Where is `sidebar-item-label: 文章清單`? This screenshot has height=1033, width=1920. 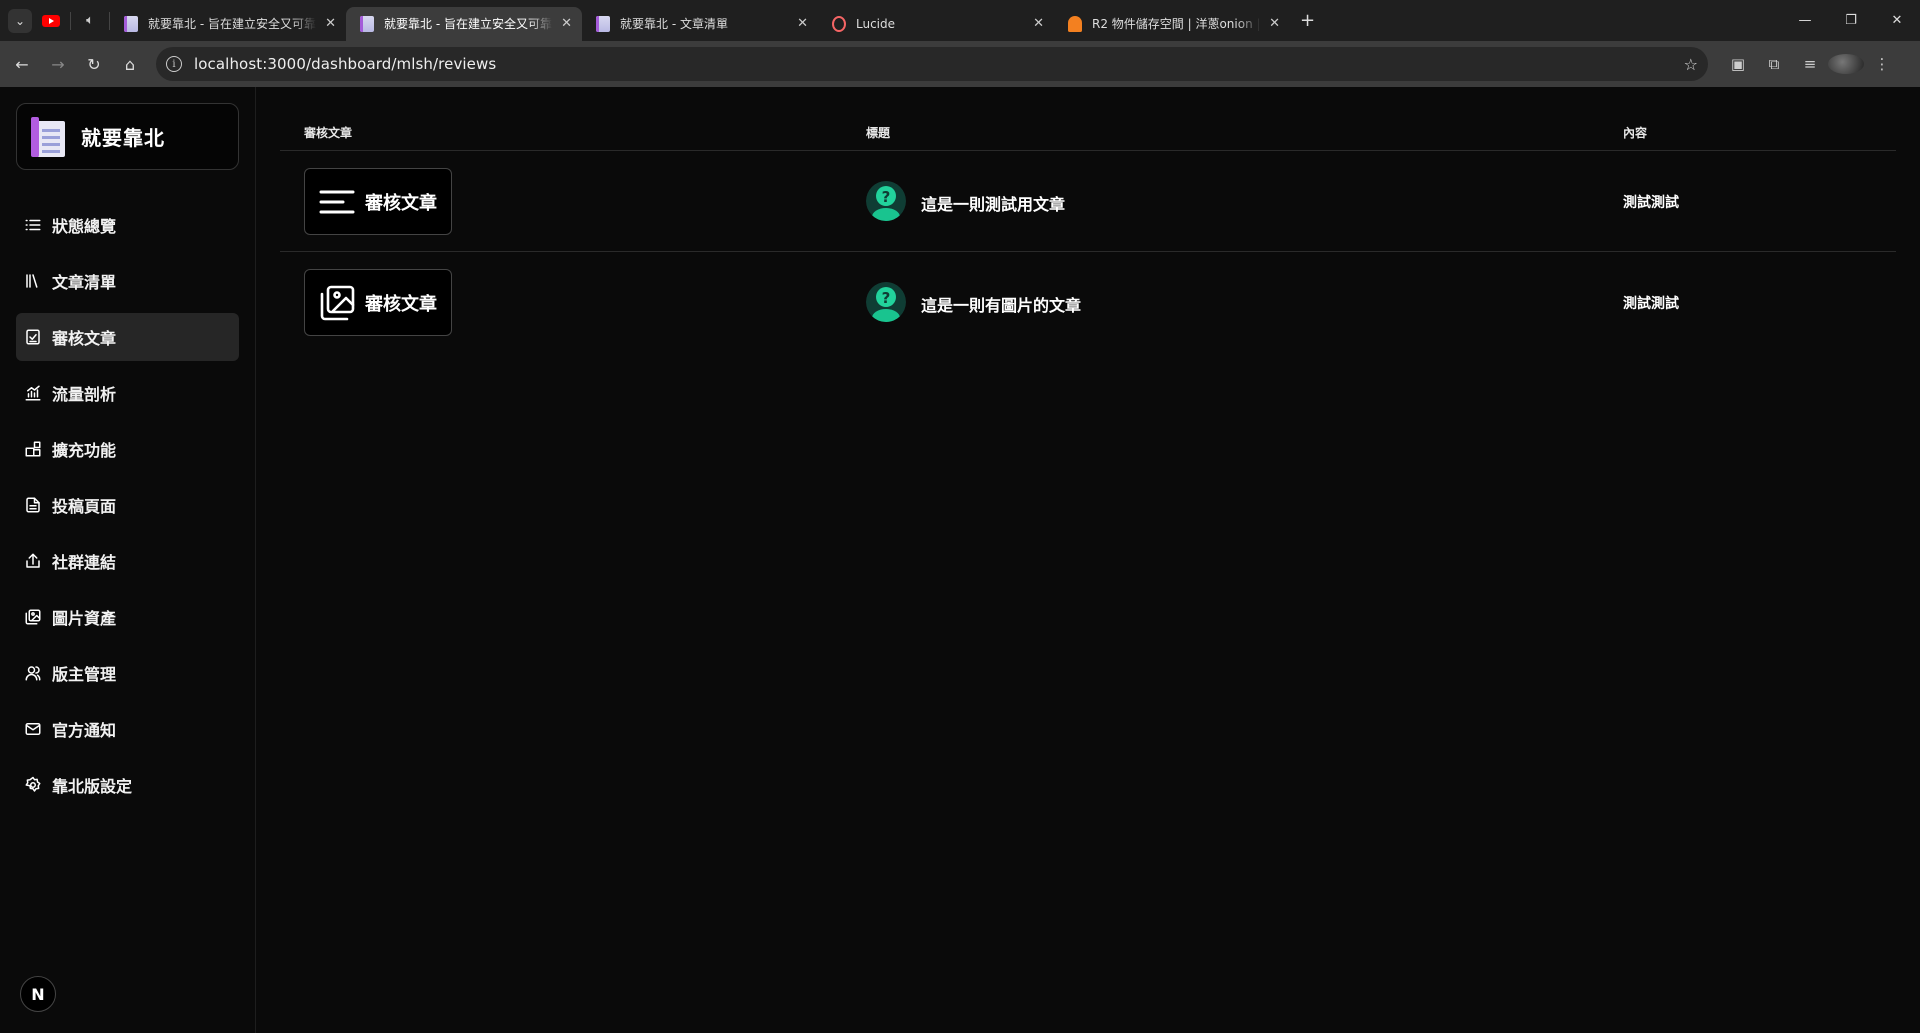 sidebar-item-label: 文章清單 is located at coordinates (84, 282).